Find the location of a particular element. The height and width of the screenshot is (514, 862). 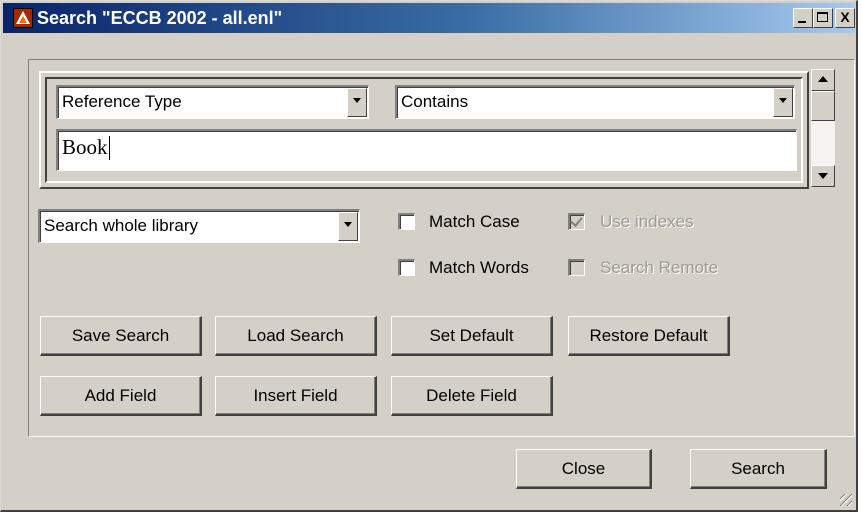

search-button: Search is located at coordinates (758, 469).